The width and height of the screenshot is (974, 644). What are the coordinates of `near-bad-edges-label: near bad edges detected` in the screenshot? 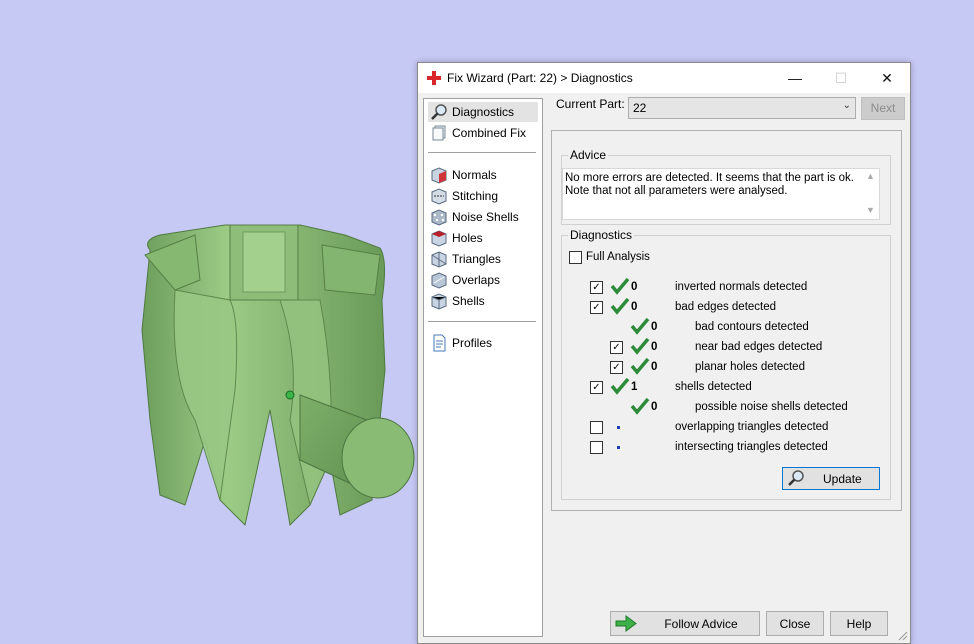 It's located at (759, 347).